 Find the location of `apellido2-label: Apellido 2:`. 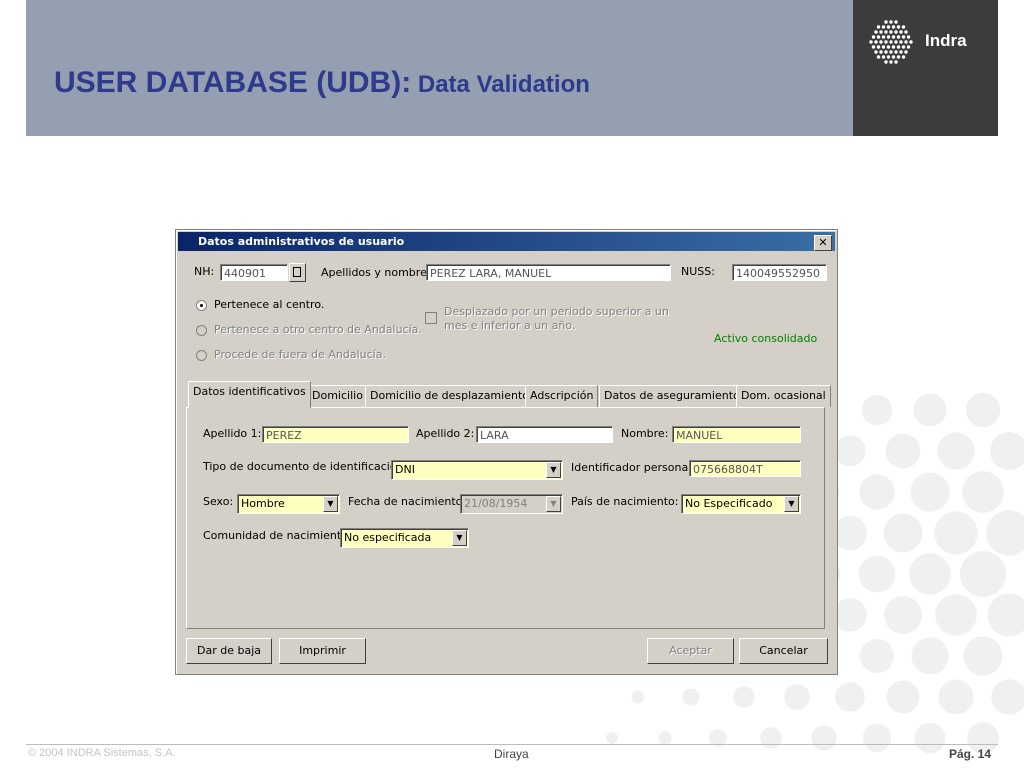

apellido2-label: Apellido 2: is located at coordinates (445, 433).